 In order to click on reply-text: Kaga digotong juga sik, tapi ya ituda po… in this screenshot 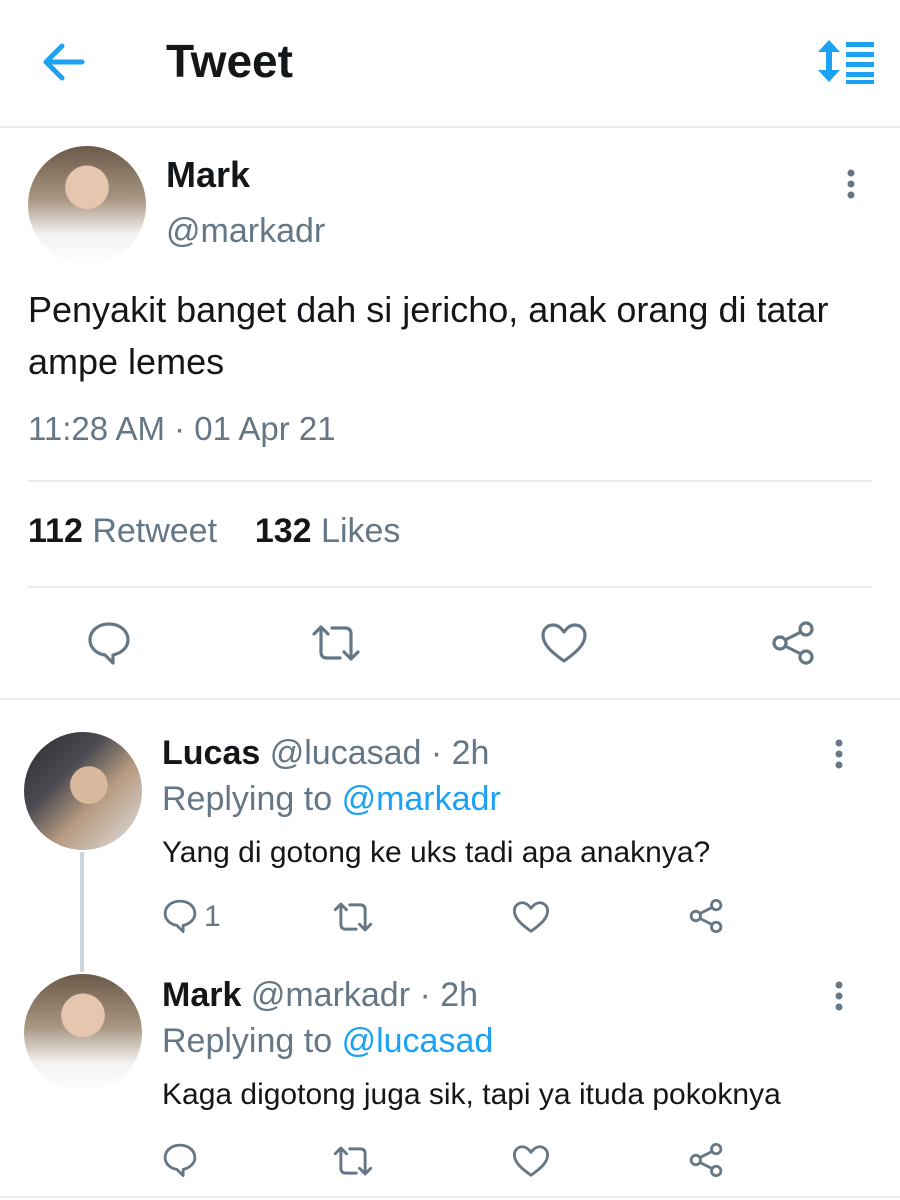, I will do `click(471, 1094)`.